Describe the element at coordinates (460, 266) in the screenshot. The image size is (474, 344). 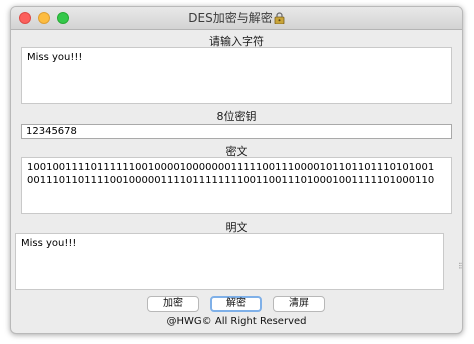
I see `resize-handle-icon: ⠿` at that location.